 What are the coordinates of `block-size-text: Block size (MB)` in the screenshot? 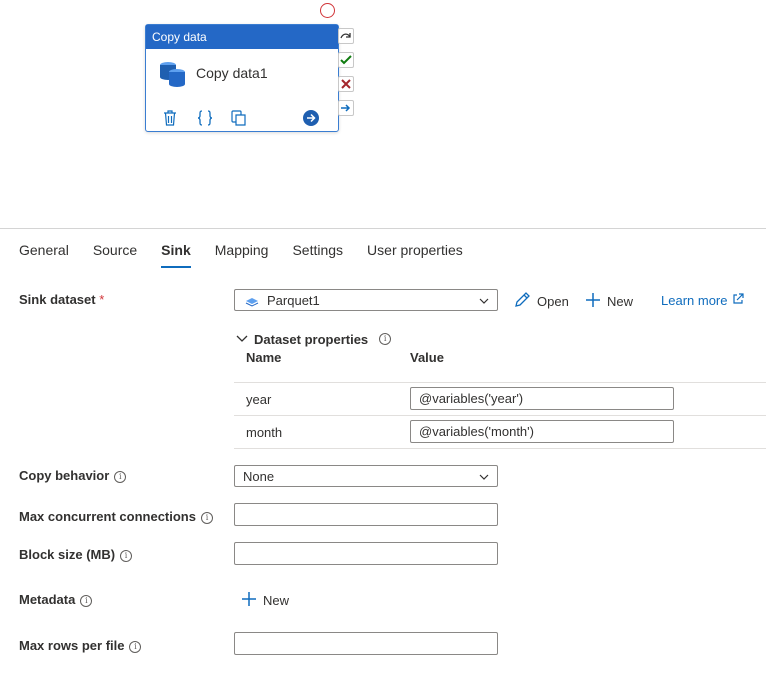 It's located at (67, 554).